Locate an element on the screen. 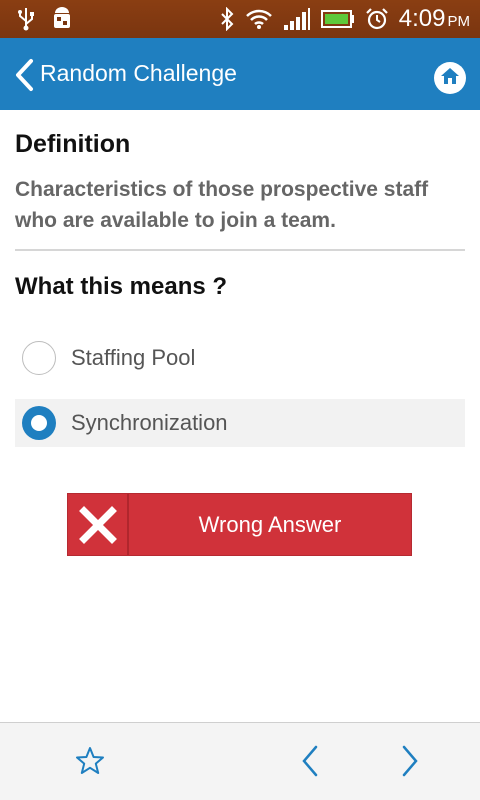 This screenshot has height=800, width=480. clock: 4:09 PM is located at coordinates (434, 18).